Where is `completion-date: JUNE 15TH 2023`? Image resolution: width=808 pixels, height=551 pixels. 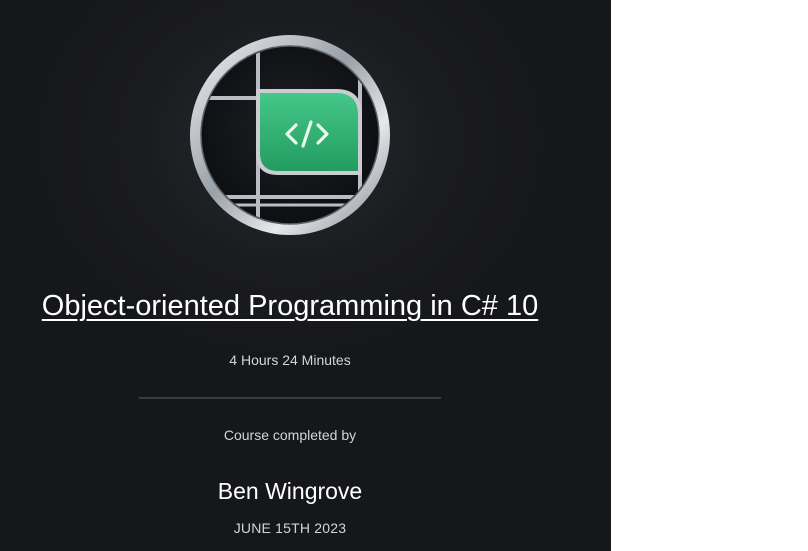
completion-date: JUNE 15TH 2023 is located at coordinates (290, 528).